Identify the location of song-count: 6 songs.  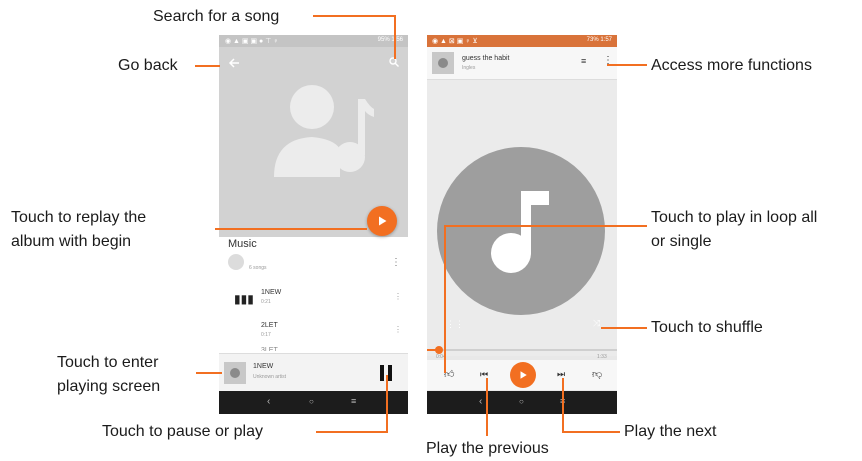
(258, 268).